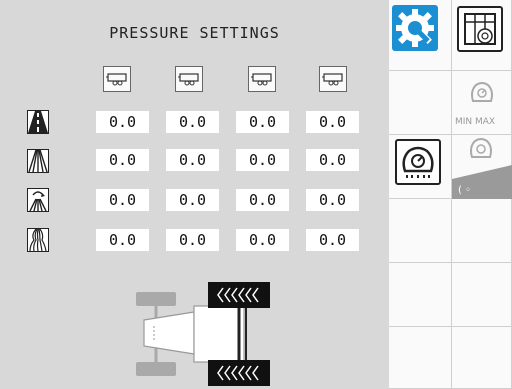 The image size is (512, 389). Describe the element at coordinates (482, 92) in the screenshot. I see `tire-pressure-minmax-icon` at that location.